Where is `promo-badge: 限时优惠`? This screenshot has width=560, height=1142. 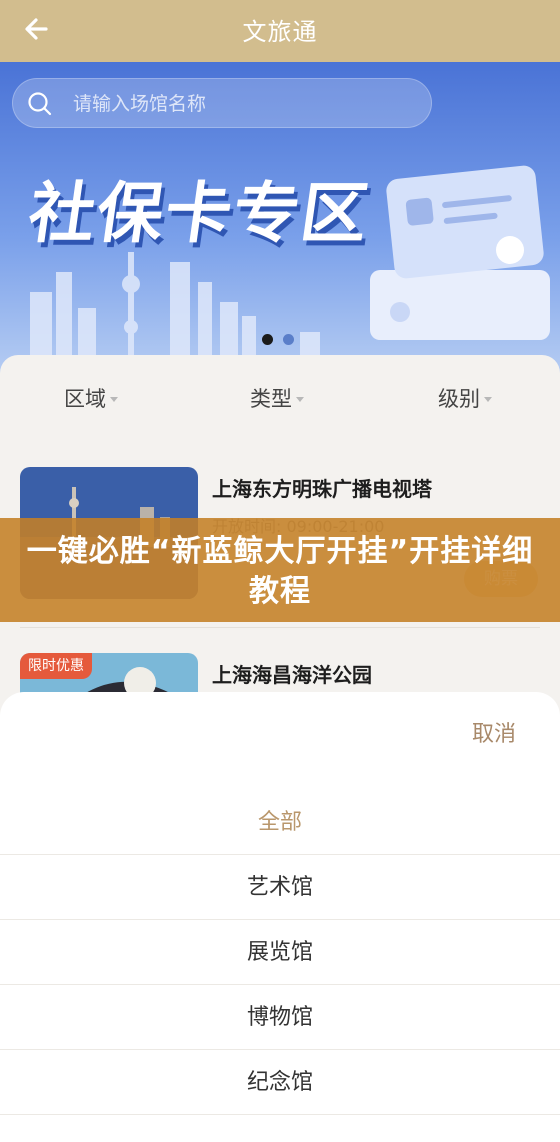 promo-badge: 限时优惠 is located at coordinates (56, 666).